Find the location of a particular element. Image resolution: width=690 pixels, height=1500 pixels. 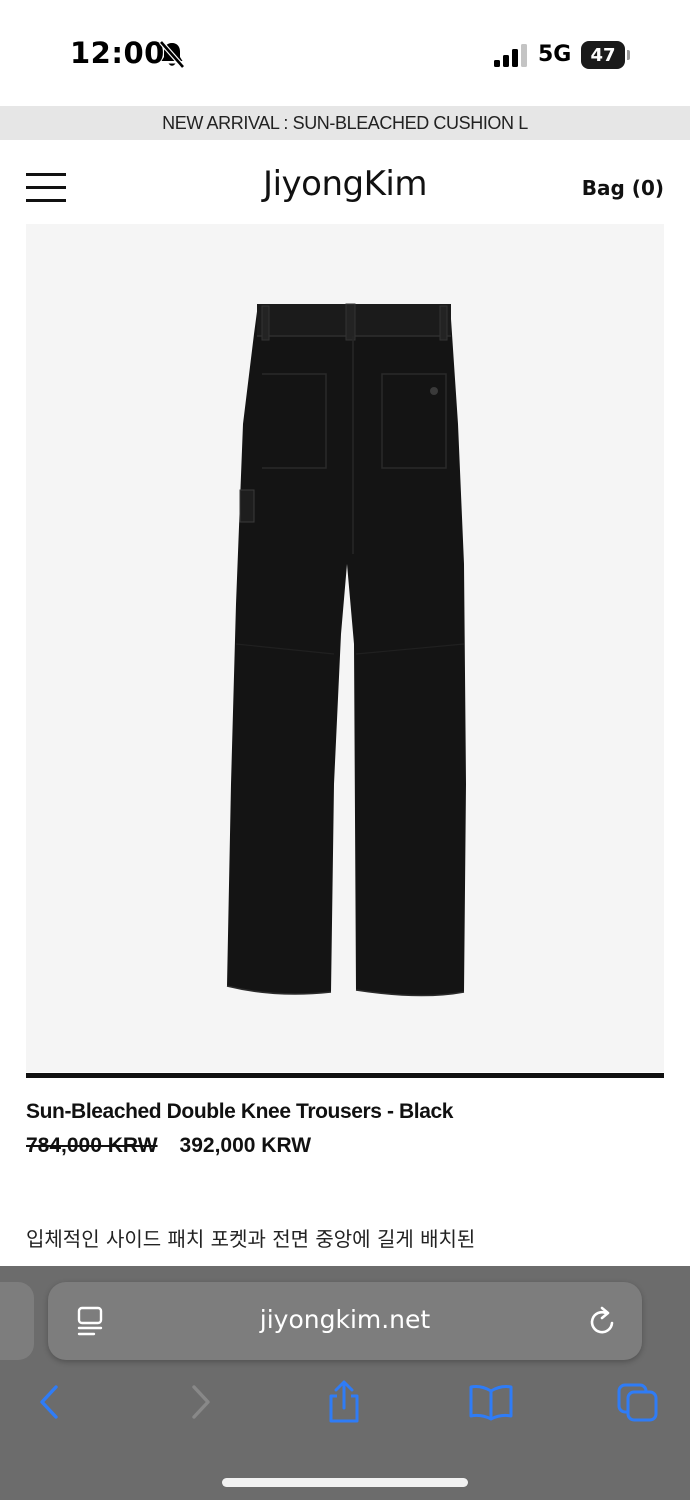

battery-level: 47 is located at coordinates (603, 55).